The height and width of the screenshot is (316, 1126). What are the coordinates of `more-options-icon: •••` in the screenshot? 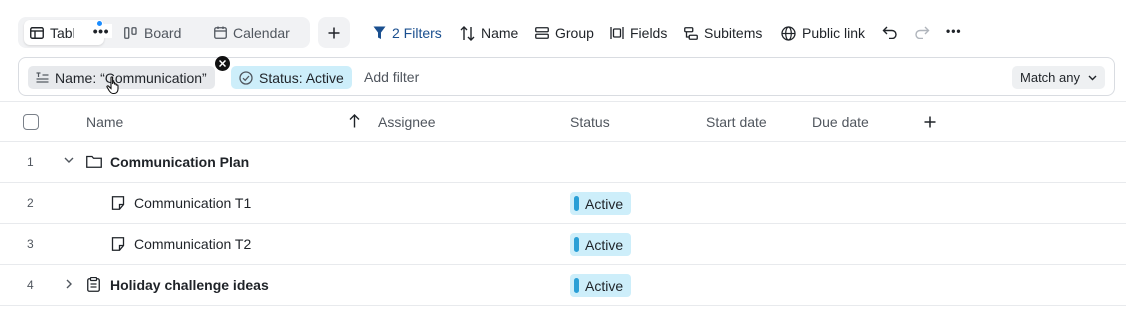 It's located at (954, 31).